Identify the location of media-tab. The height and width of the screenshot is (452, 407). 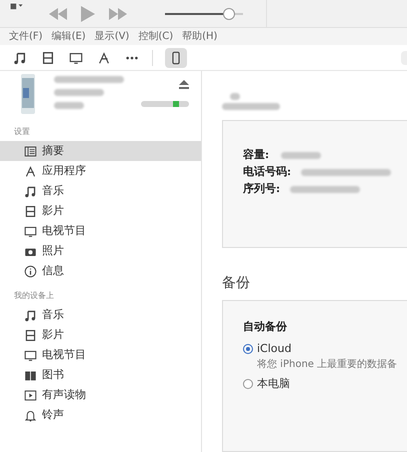
(176, 58).